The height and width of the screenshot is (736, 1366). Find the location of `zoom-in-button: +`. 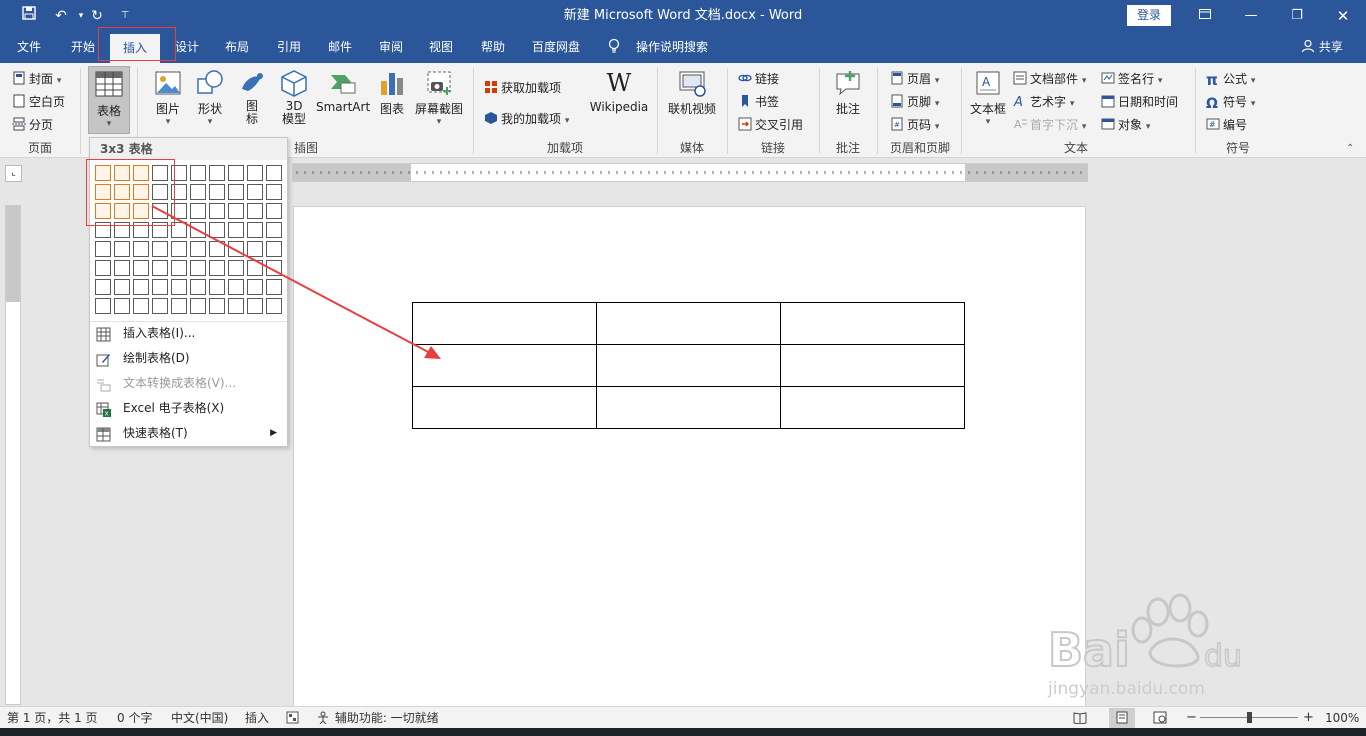

zoom-in-button: + is located at coordinates (1308, 718).